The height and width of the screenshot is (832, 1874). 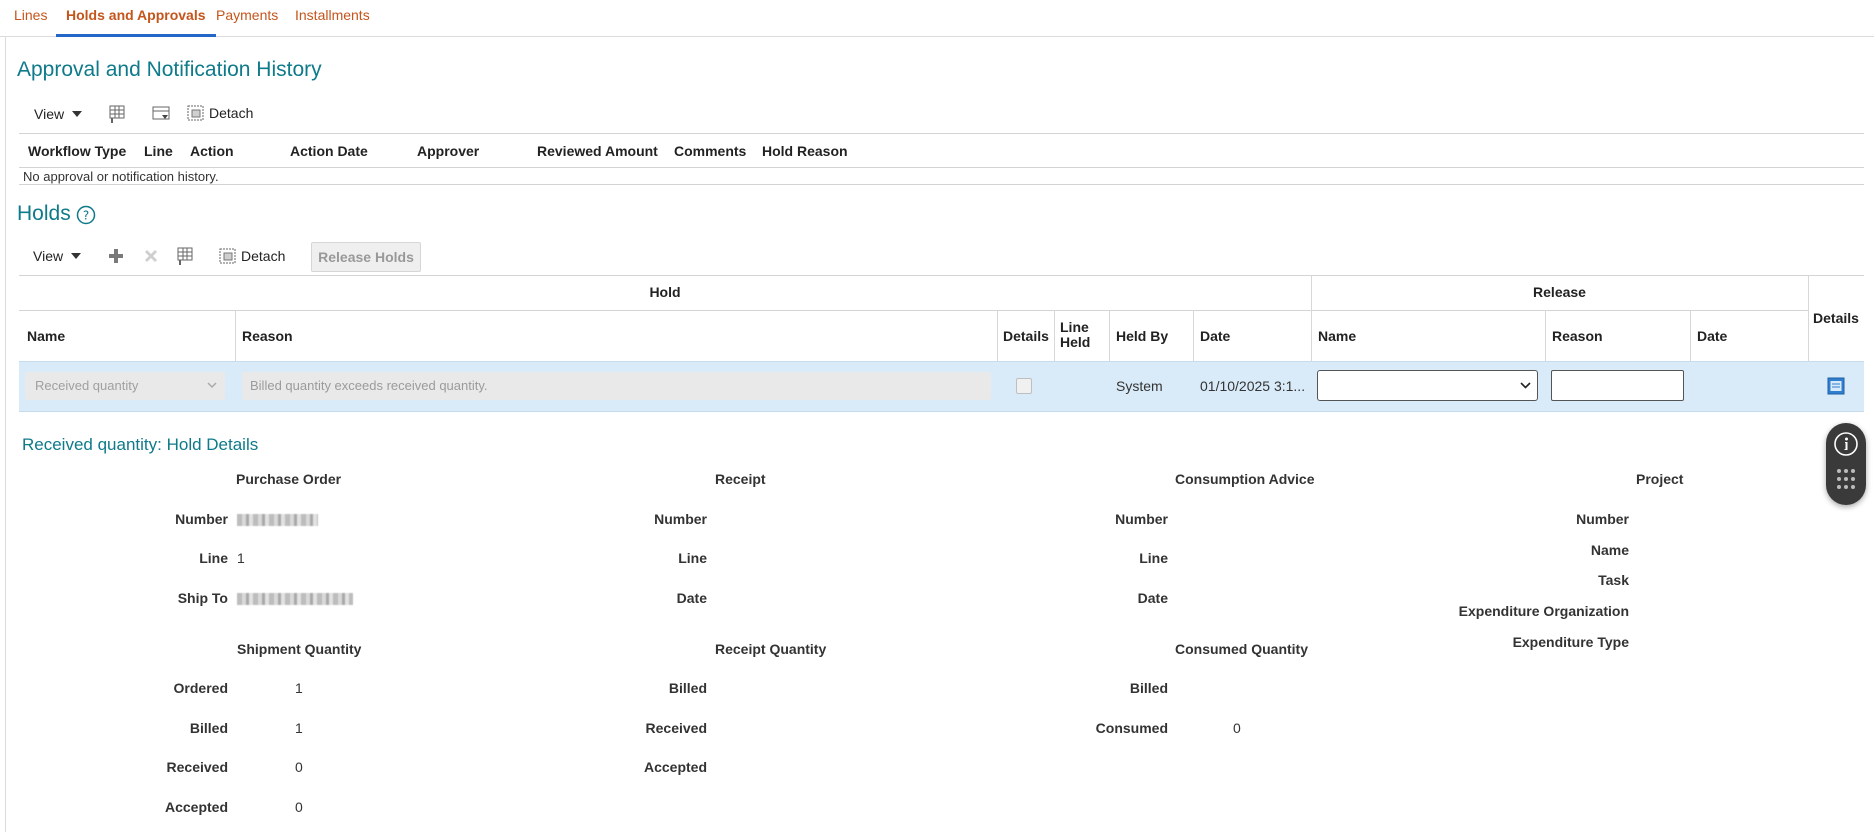 I want to click on col-release-name: Name, so click(x=1337, y=336).